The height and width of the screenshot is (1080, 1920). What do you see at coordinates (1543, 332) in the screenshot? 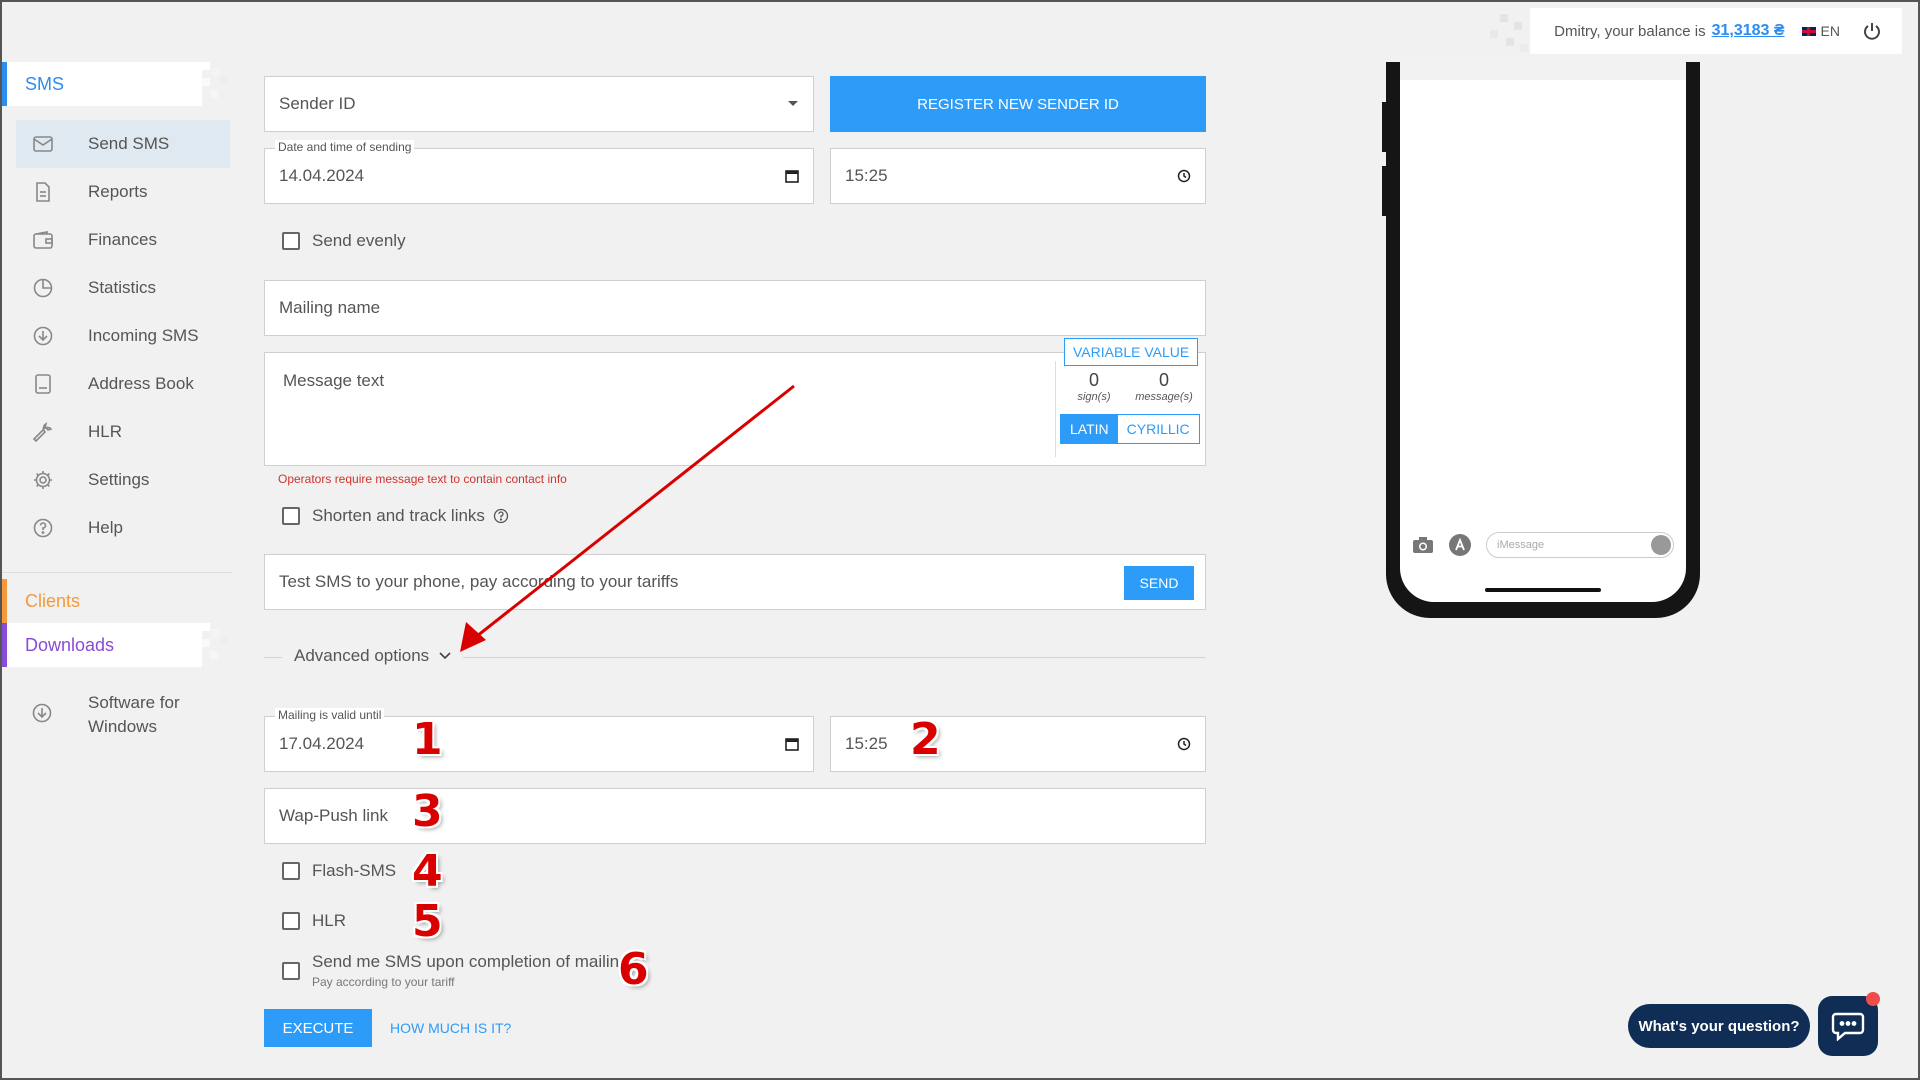
I see `phone-screen: iMessage` at bounding box center [1543, 332].